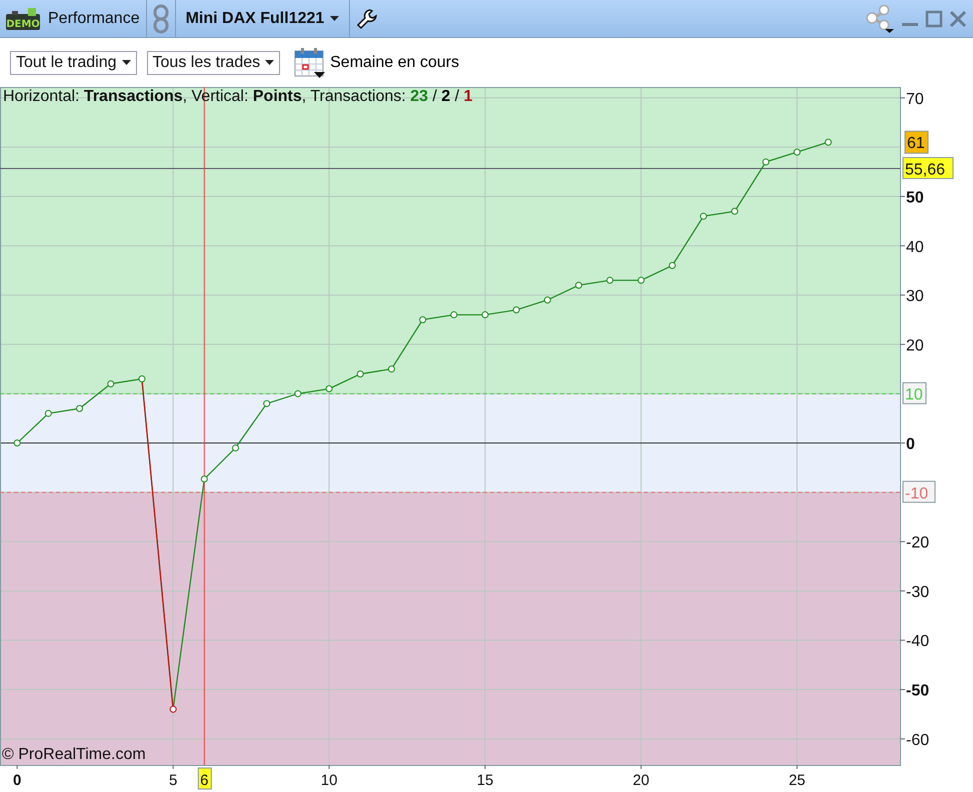 The width and height of the screenshot is (973, 792). I want to click on ref-line-label: -10, so click(916, 493).